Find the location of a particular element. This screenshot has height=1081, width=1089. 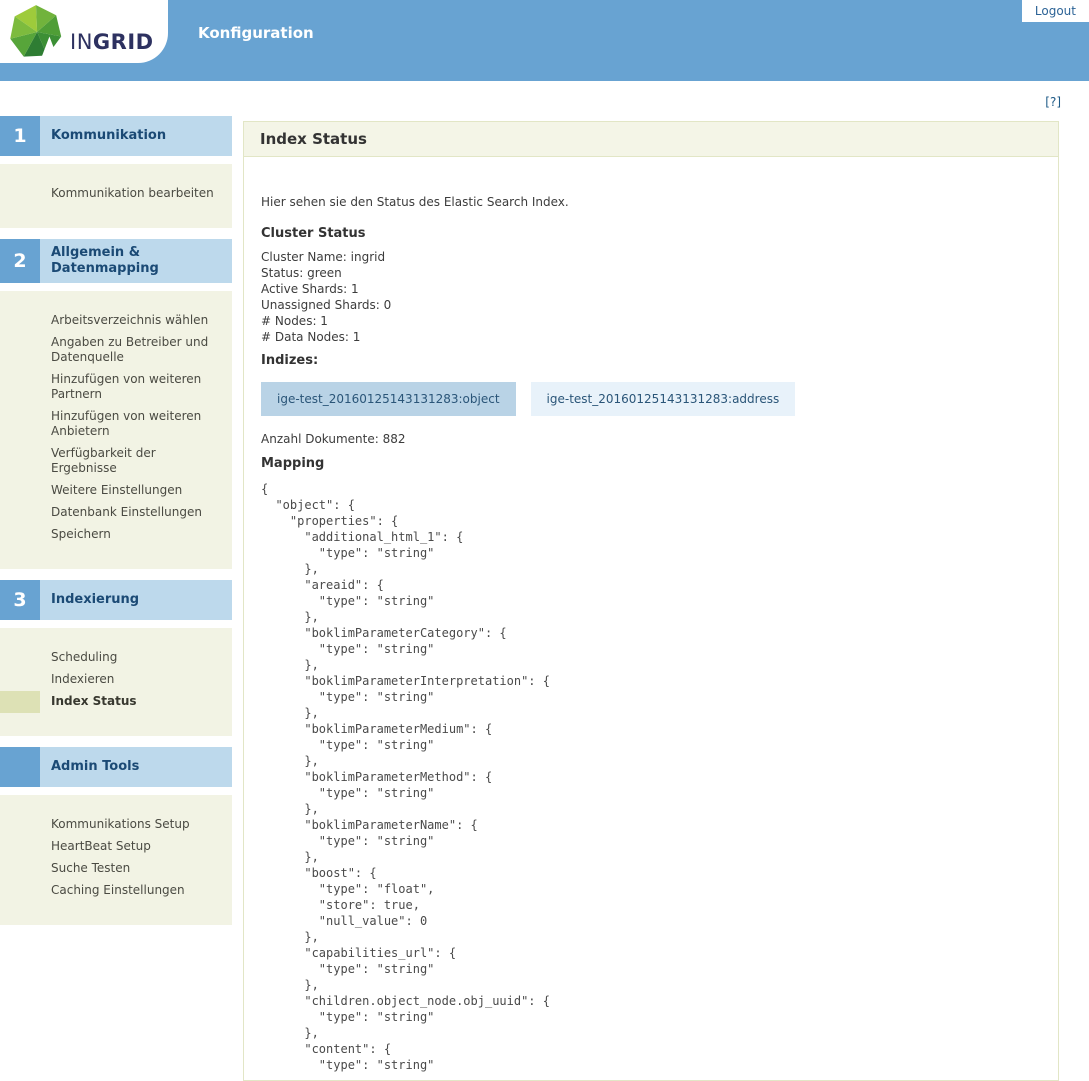

sidebar-item: HeartBeat Setup is located at coordinates (116, 847).